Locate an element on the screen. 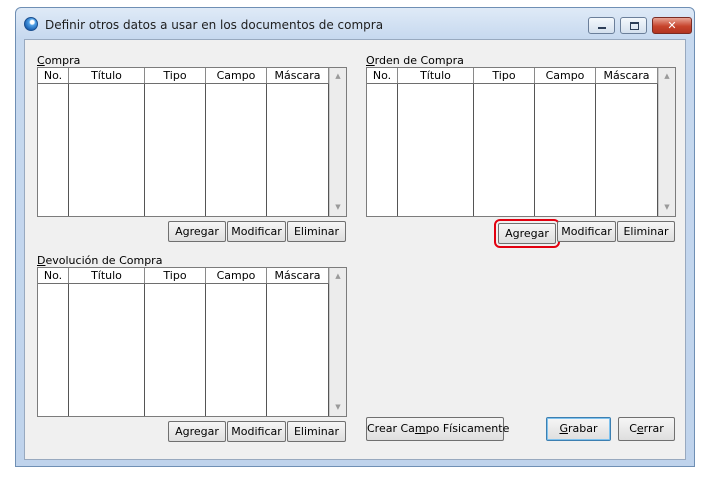 The height and width of the screenshot is (479, 708). orden-compra-grid: No. Título Tipo Campo Máscara ▲ ▼ is located at coordinates (521, 142).